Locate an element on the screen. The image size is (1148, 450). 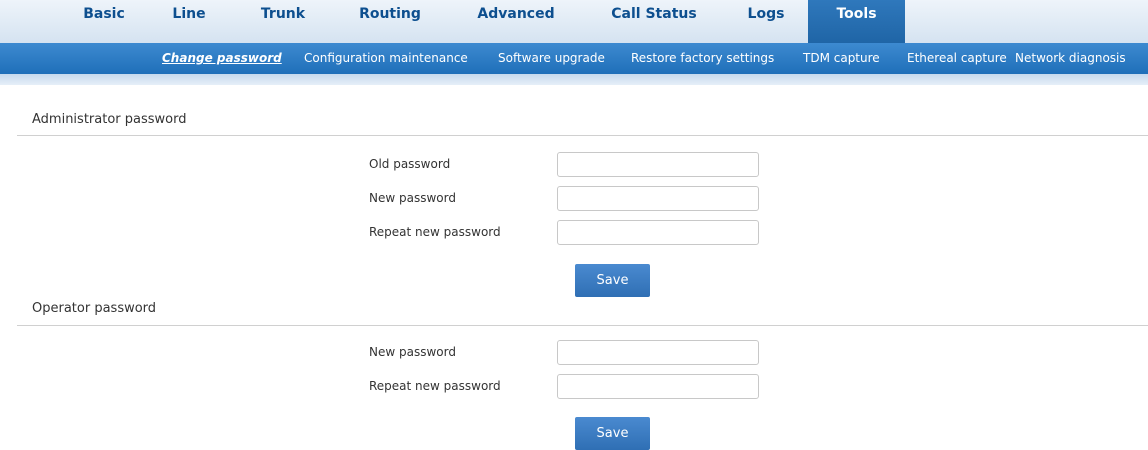
subnav-change-password: Change password is located at coordinates (222, 58).